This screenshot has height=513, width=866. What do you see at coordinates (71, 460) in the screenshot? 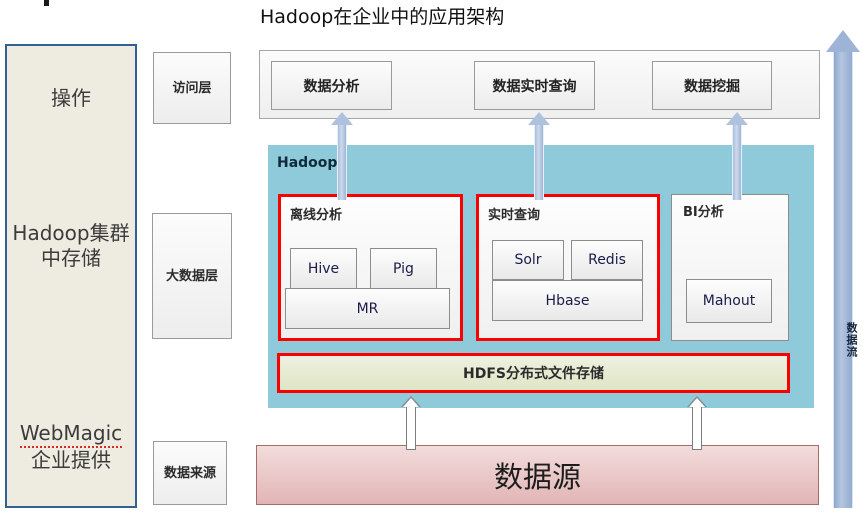
I see `webmagic-sublabel: 企业提供` at bounding box center [71, 460].